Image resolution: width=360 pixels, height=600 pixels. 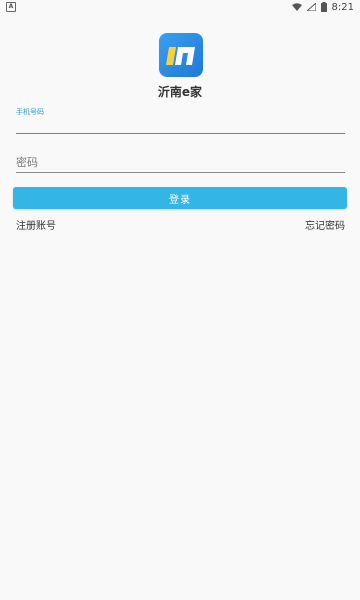 I want to click on notification-icon: A, so click(x=11, y=7).